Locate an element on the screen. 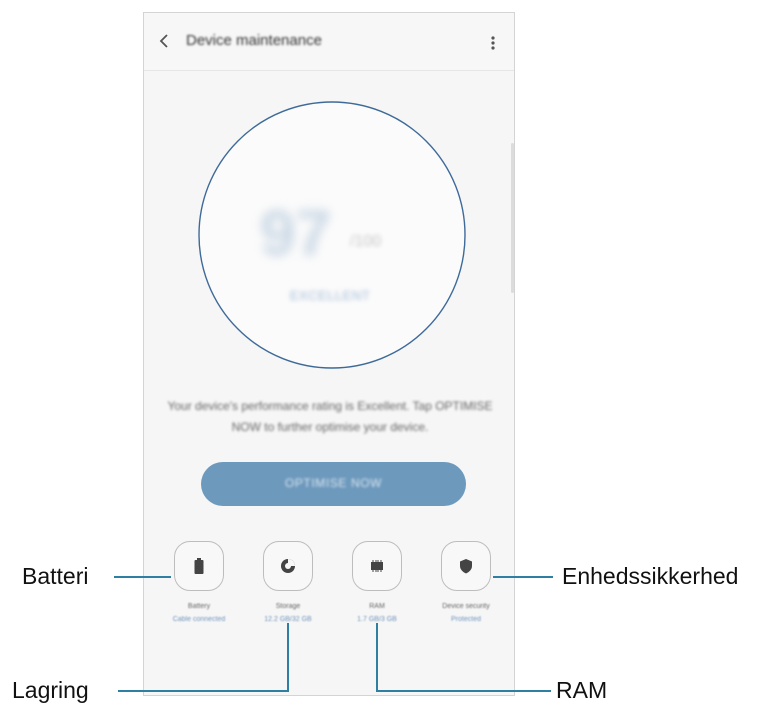 Image resolution: width=766 pixels, height=709 pixels. optimise-now-label: OPTIMISE NOW is located at coordinates (333, 483).